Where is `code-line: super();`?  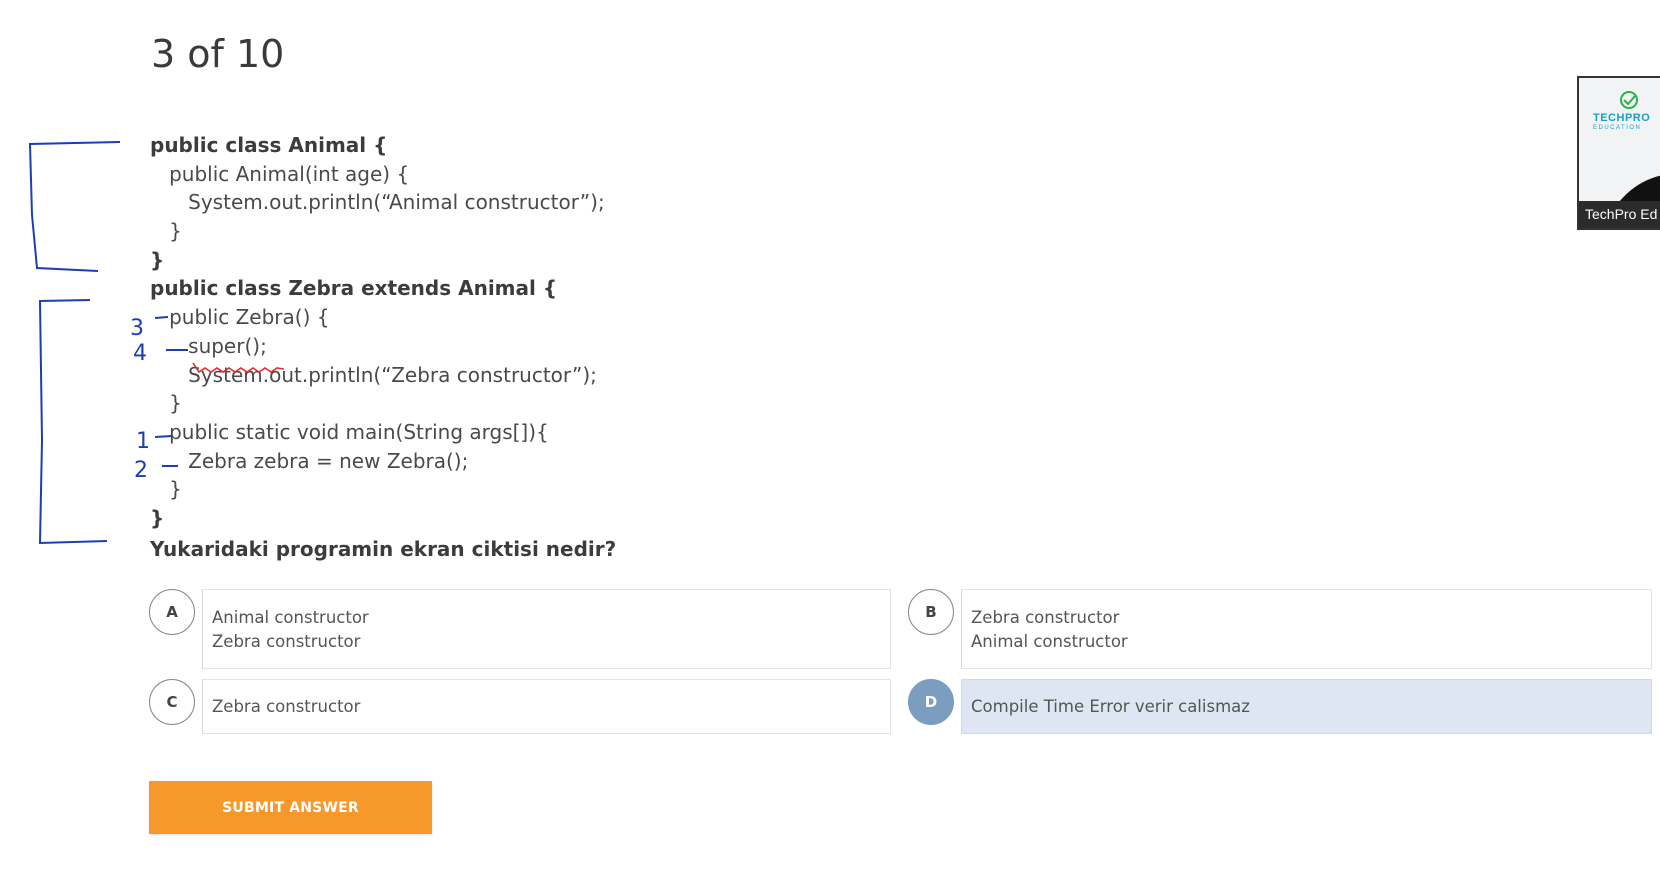
code-line: super(); is located at coordinates (208, 345).